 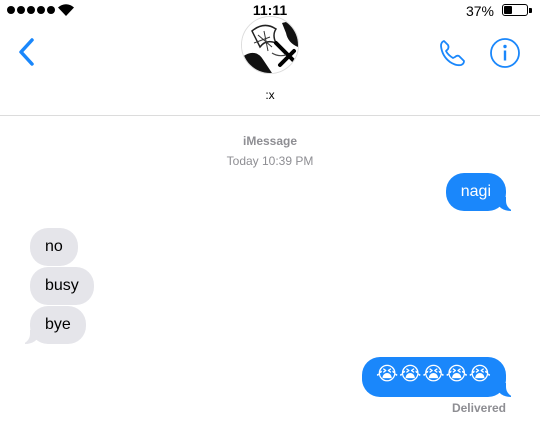 What do you see at coordinates (478, 408) in the screenshot?
I see `delivery-status: Delivered` at bounding box center [478, 408].